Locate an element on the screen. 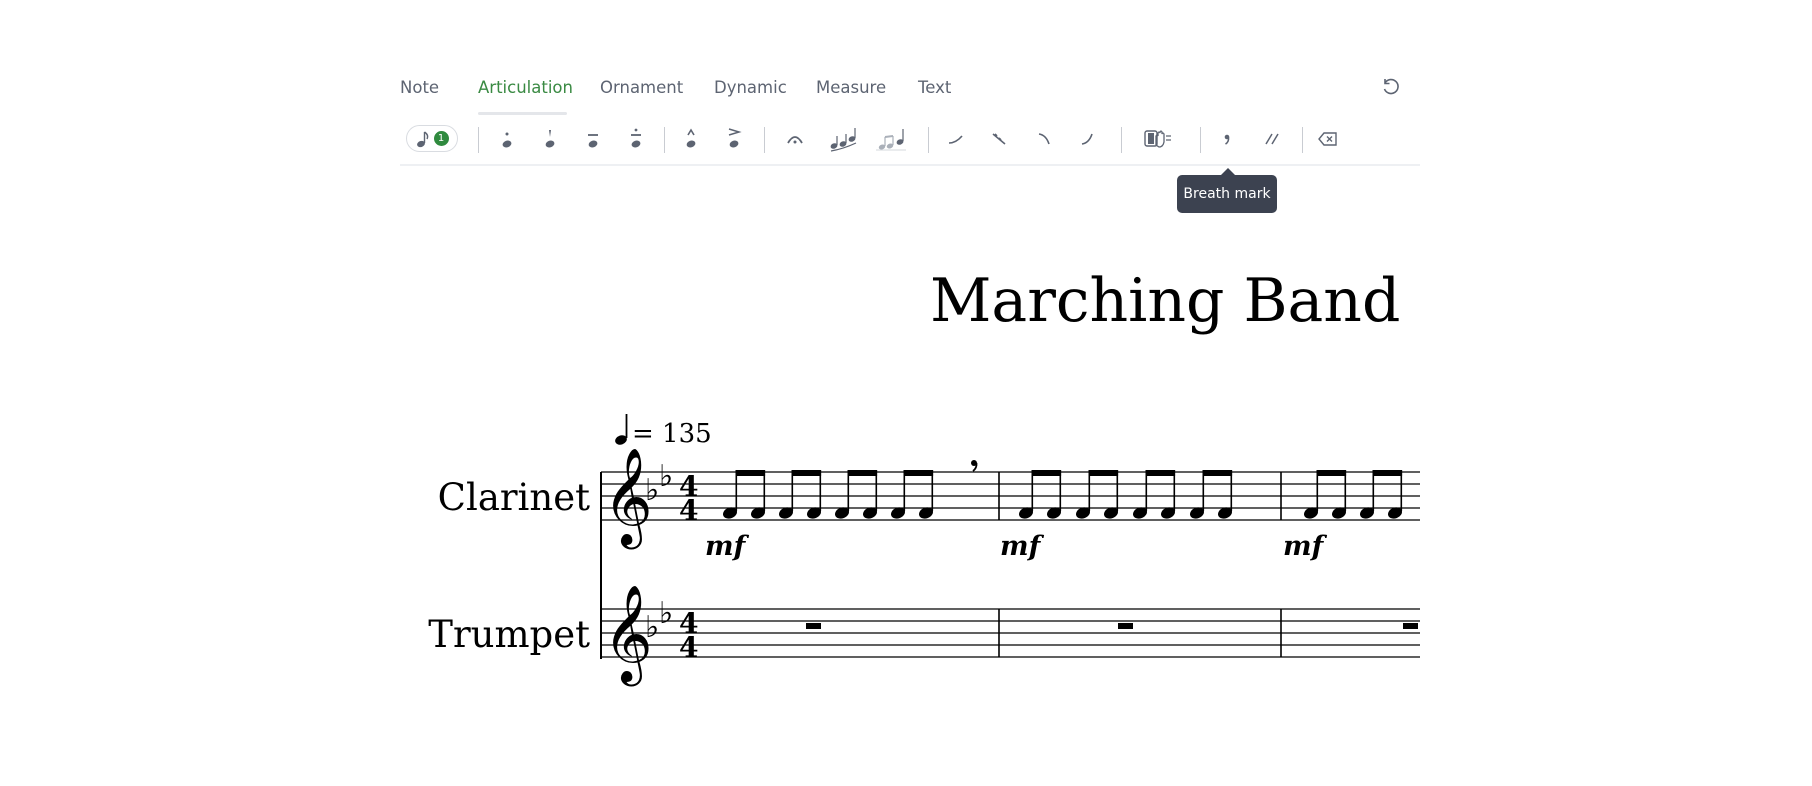 This screenshot has width=1812, height=786. portato-icon is located at coordinates (636, 138).